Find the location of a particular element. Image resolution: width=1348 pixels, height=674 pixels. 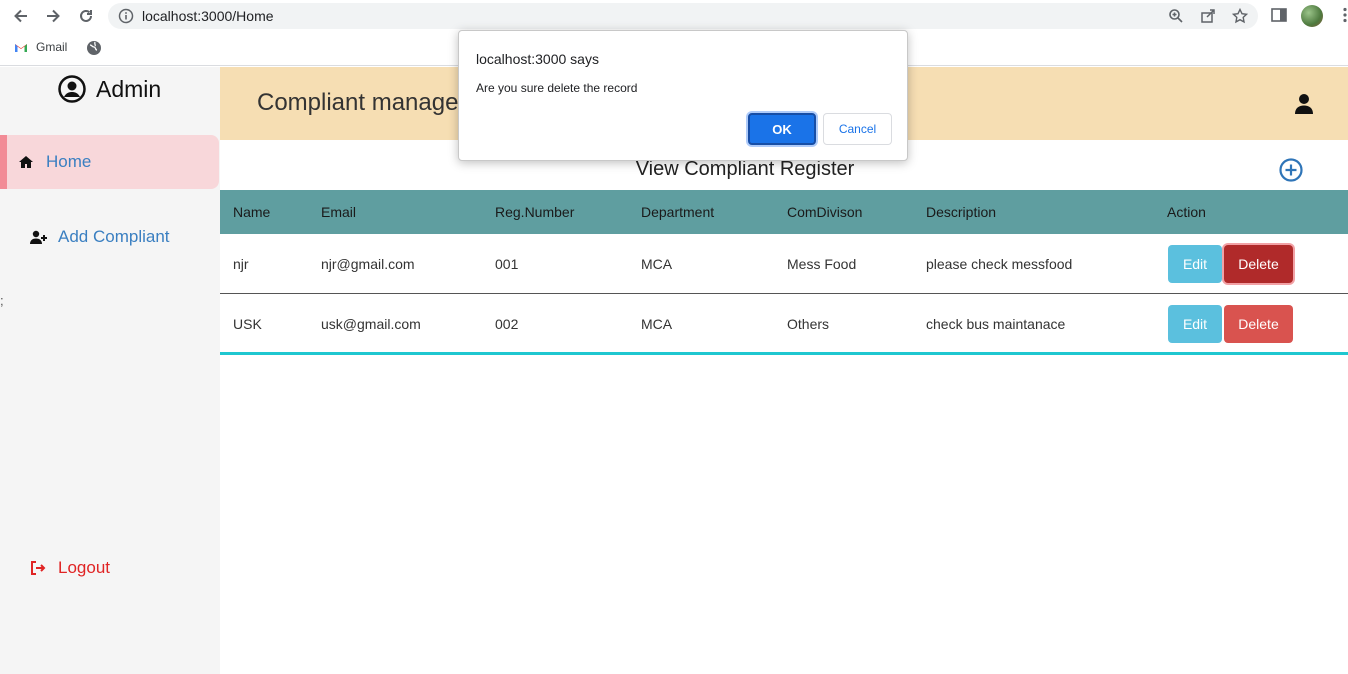

logout-icon is located at coordinates (38, 568).